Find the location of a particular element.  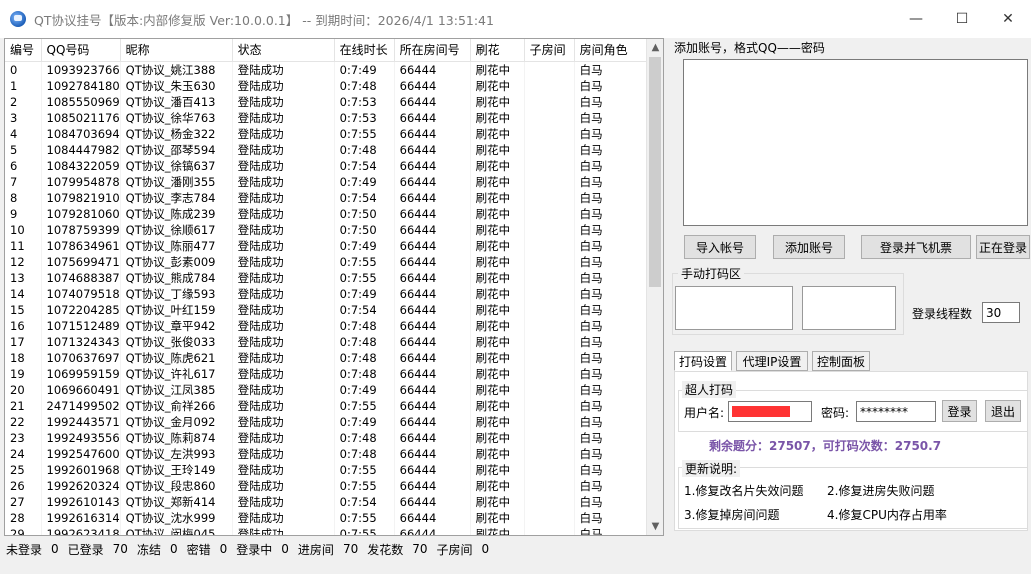

table-cell: QT协议_王玲149 is located at coordinates (176, 469).